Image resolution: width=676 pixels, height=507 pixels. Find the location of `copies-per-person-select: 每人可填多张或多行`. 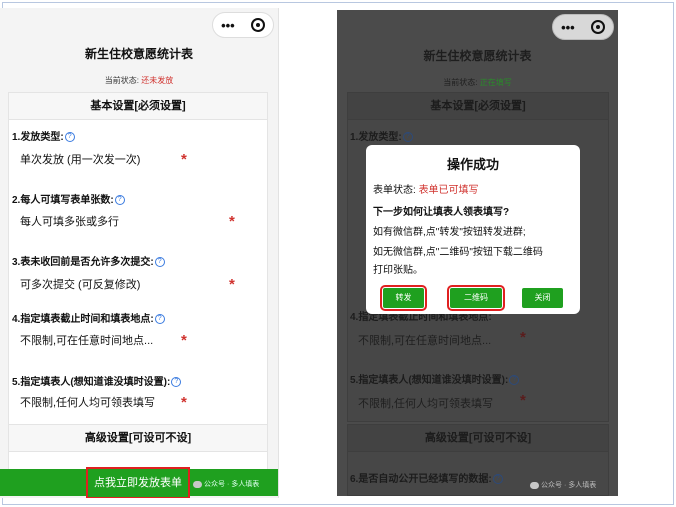

copies-per-person-select: 每人可填多张或多行 is located at coordinates (114, 222).